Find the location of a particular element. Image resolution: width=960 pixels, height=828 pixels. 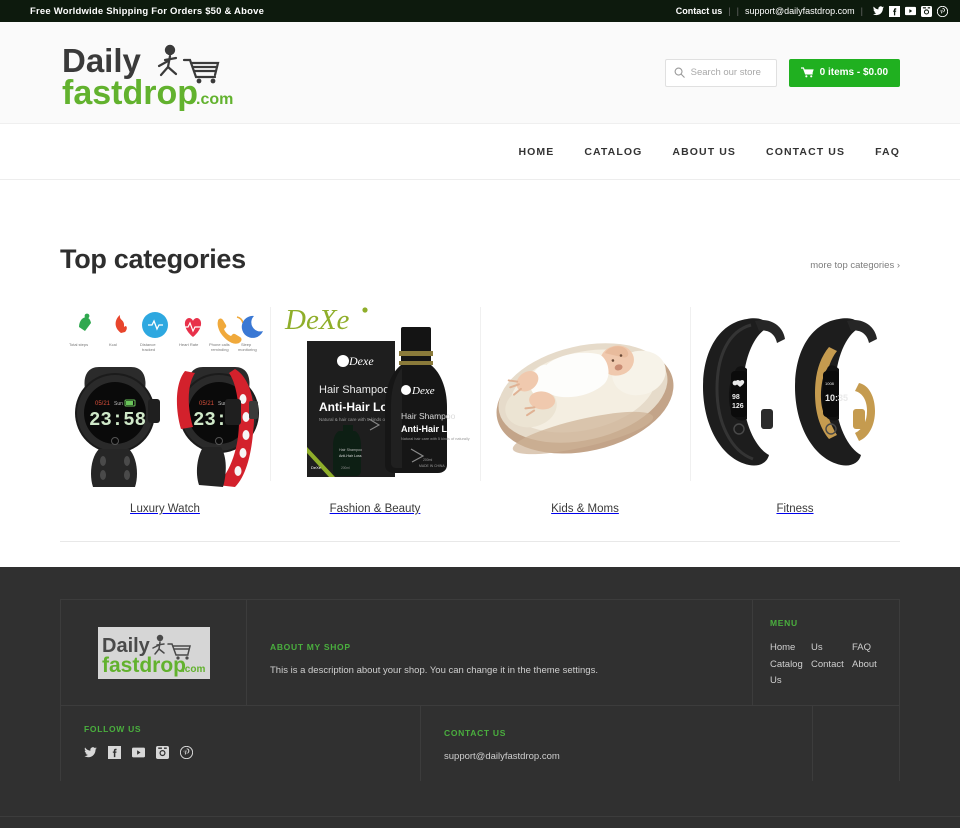

footer-follow-cell: FOLLOW US is located at coordinates (241, 743).